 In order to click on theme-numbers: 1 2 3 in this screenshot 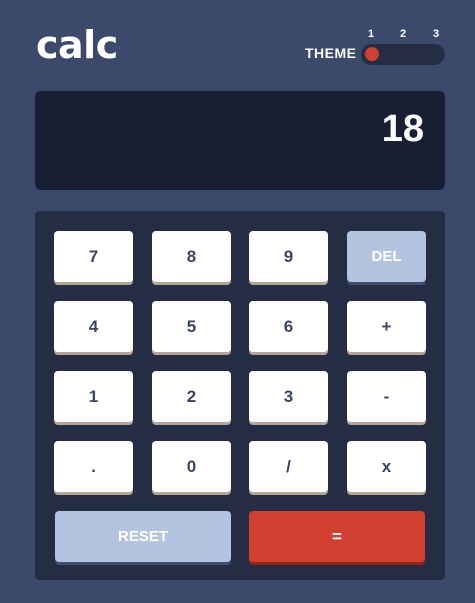, I will do `click(405, 35)`.